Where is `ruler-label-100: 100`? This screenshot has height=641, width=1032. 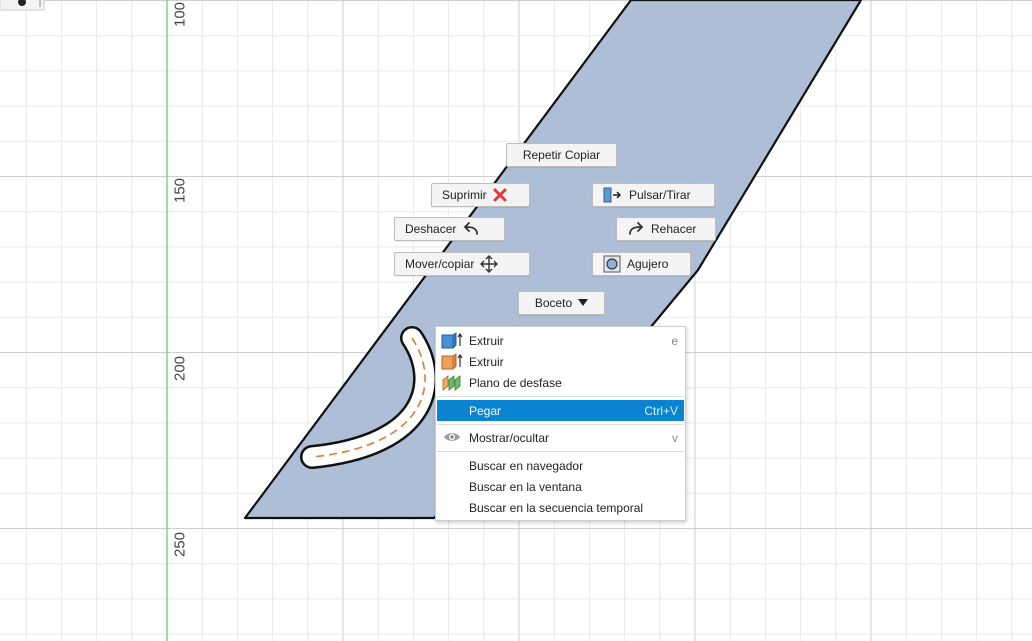
ruler-label-100: 100 is located at coordinates (180, 14).